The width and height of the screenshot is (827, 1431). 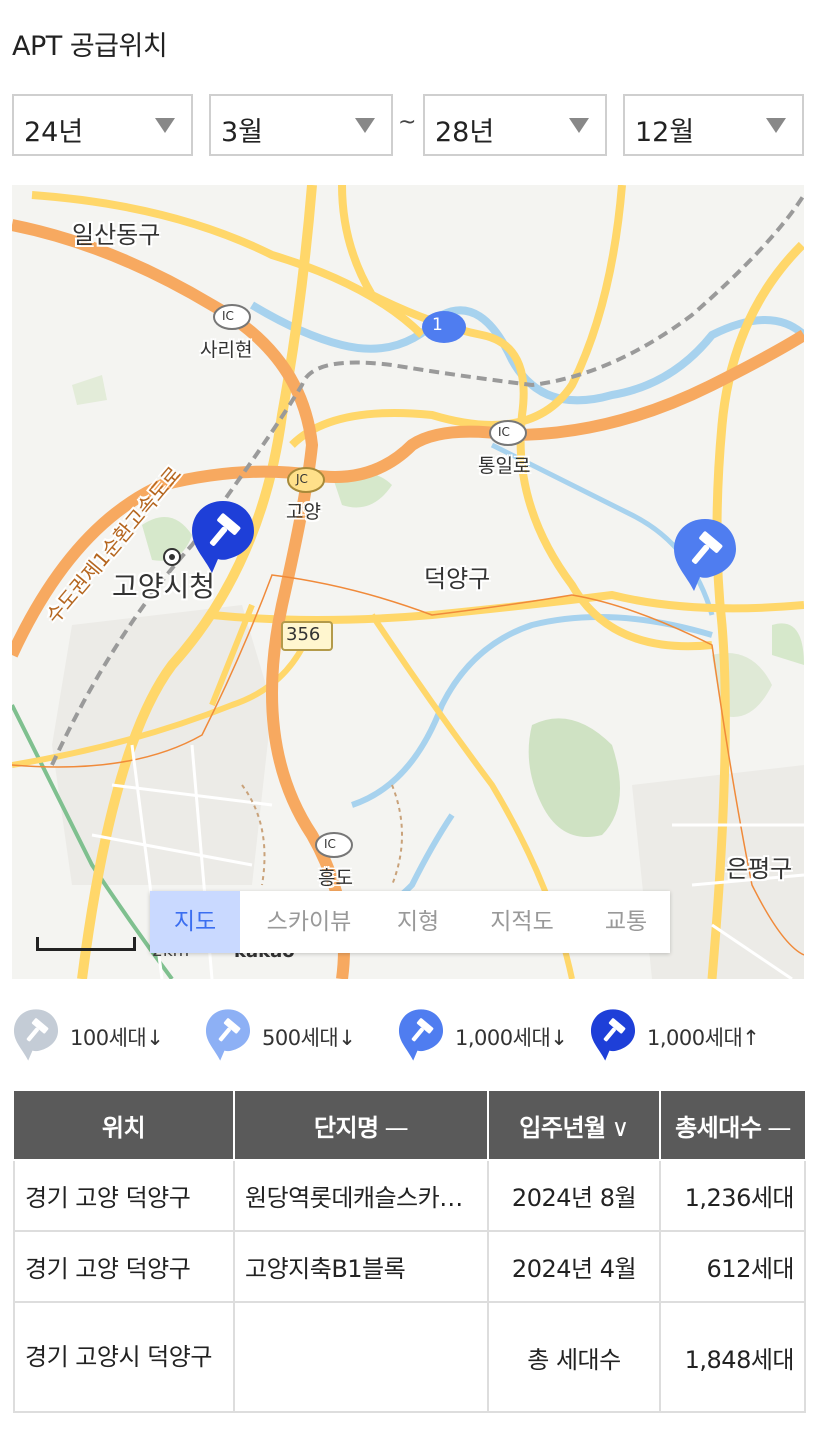 I want to click on legend-label: 1,000세대↑, so click(x=703, y=1038).